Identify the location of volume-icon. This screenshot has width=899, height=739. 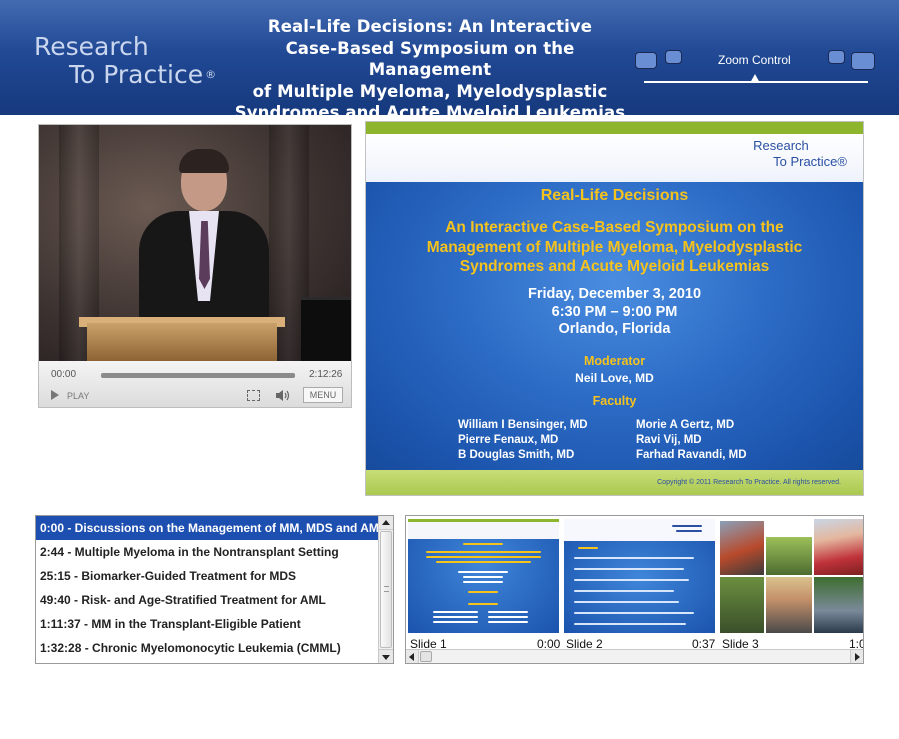
(283, 395).